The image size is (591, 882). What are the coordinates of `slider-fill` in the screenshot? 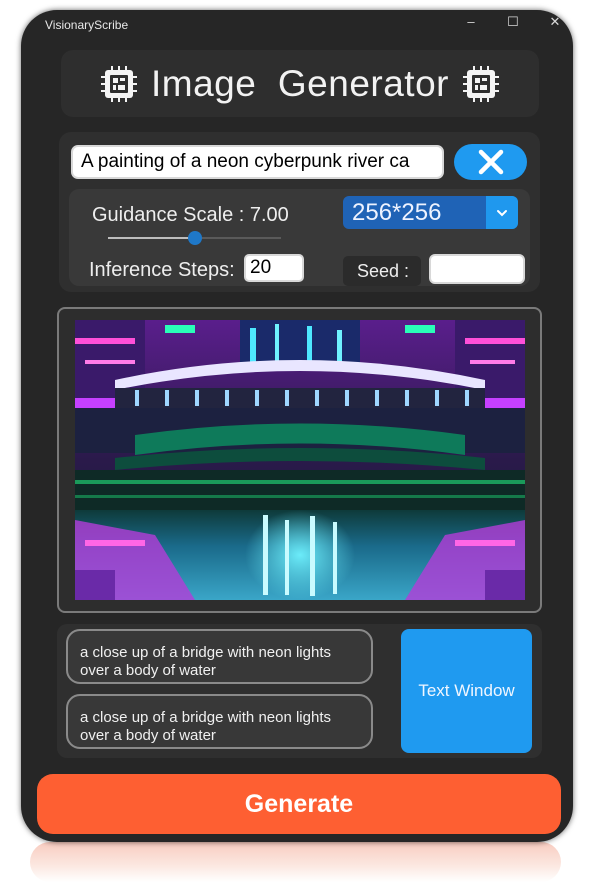 It's located at (151, 238).